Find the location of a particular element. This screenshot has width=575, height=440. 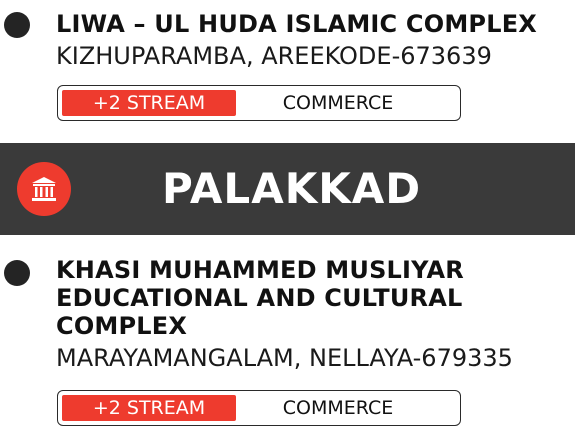

district-title: PALAKKAD is located at coordinates (292, 188).